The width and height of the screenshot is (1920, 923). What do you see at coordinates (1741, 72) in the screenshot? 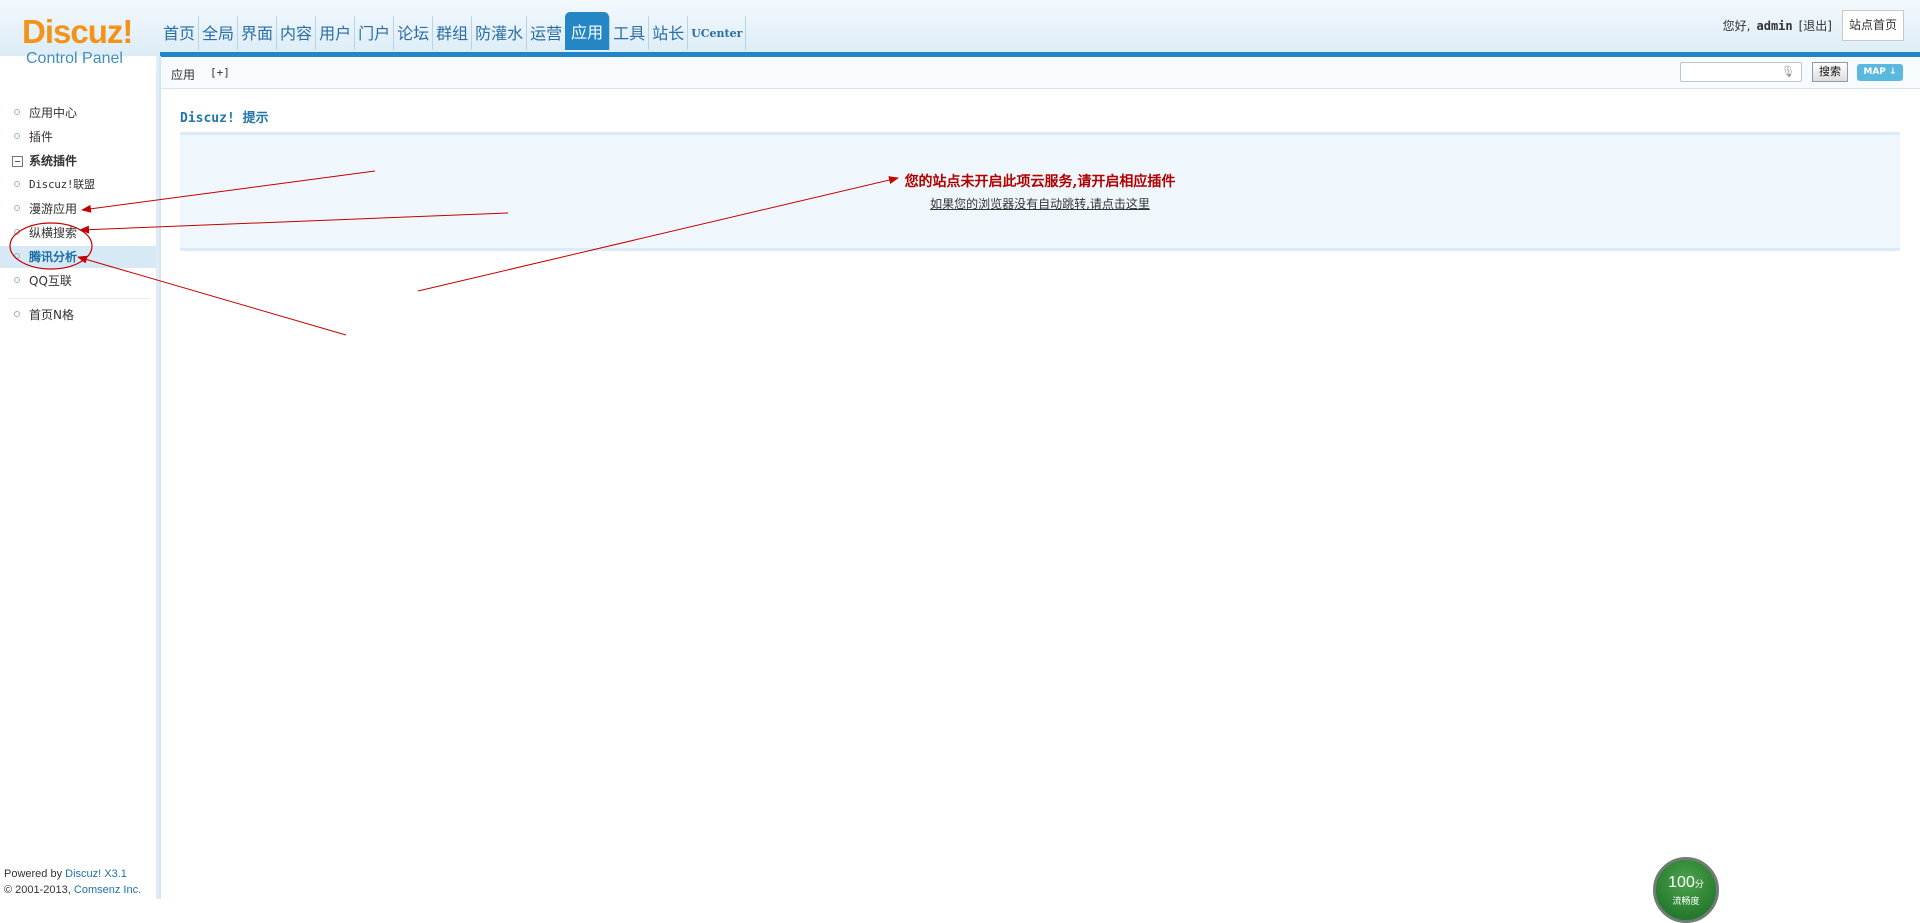
I see `search-input: 🎙` at bounding box center [1741, 72].